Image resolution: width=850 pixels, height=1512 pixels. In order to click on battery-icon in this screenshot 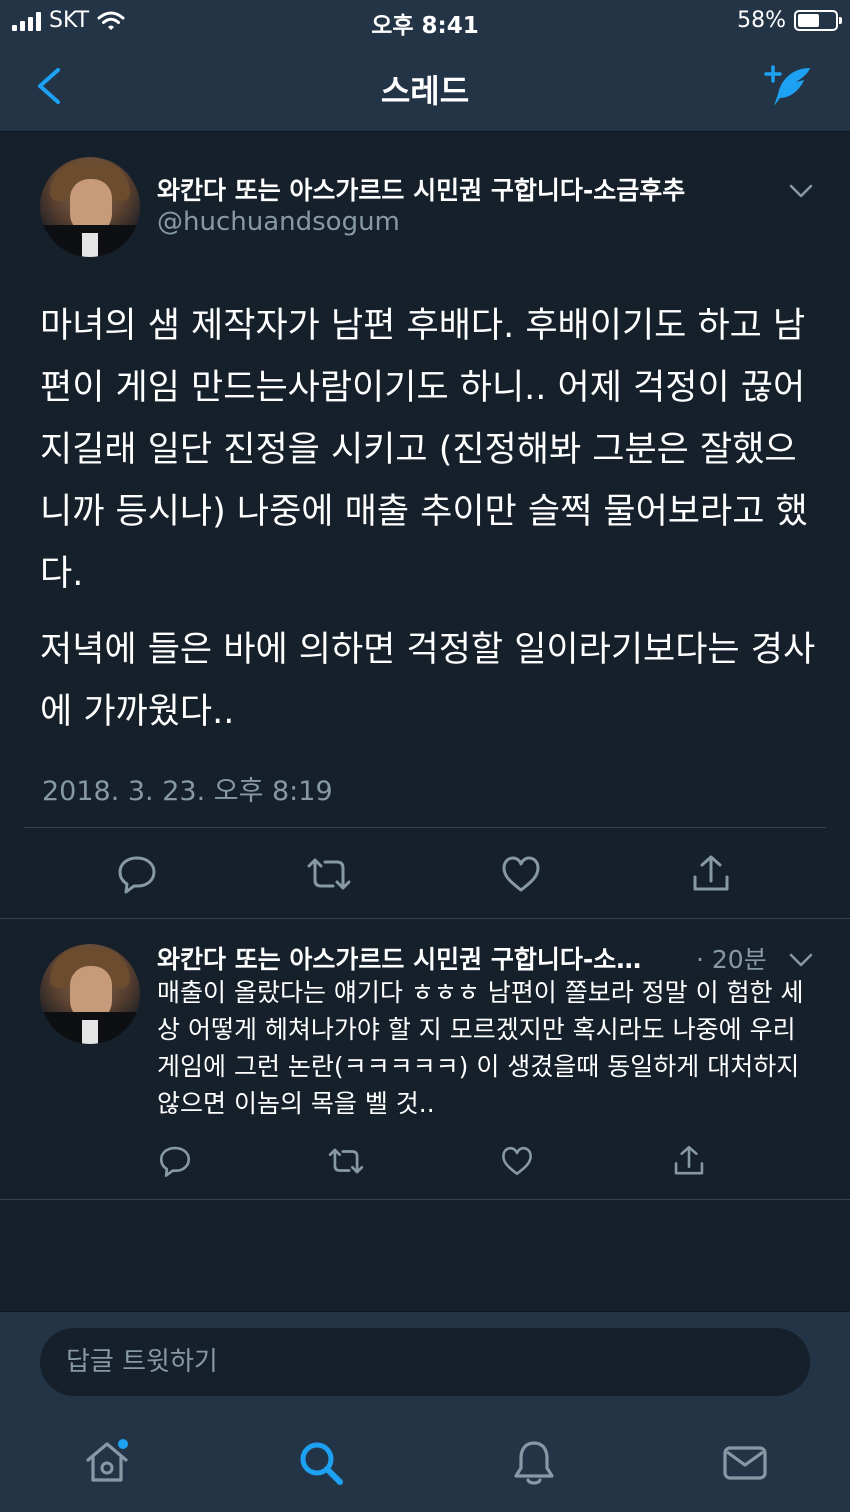, I will do `click(818, 20)`.